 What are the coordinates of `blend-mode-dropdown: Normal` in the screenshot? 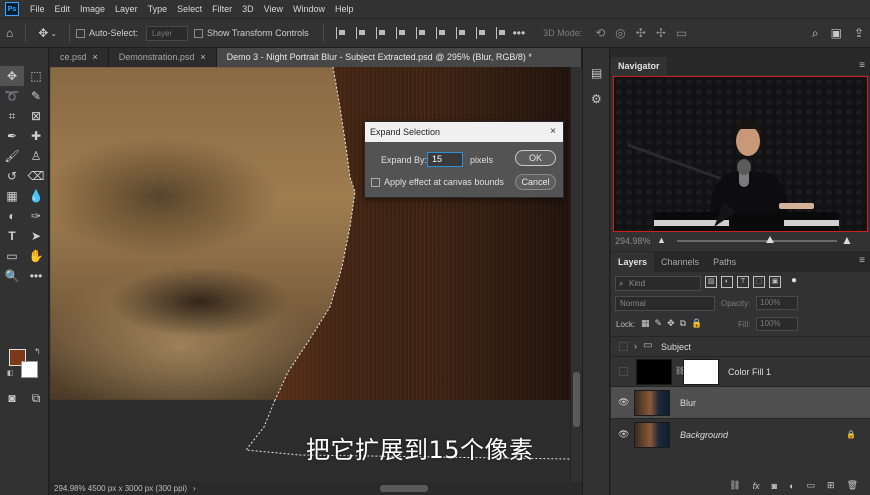 It's located at (665, 303).